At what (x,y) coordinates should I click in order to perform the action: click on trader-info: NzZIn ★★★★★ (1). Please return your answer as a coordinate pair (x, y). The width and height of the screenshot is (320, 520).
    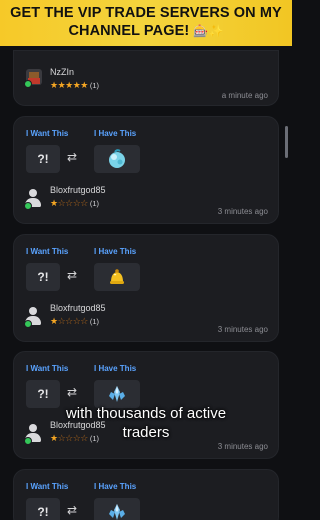
    Looking at the image, I should click on (124, 84).